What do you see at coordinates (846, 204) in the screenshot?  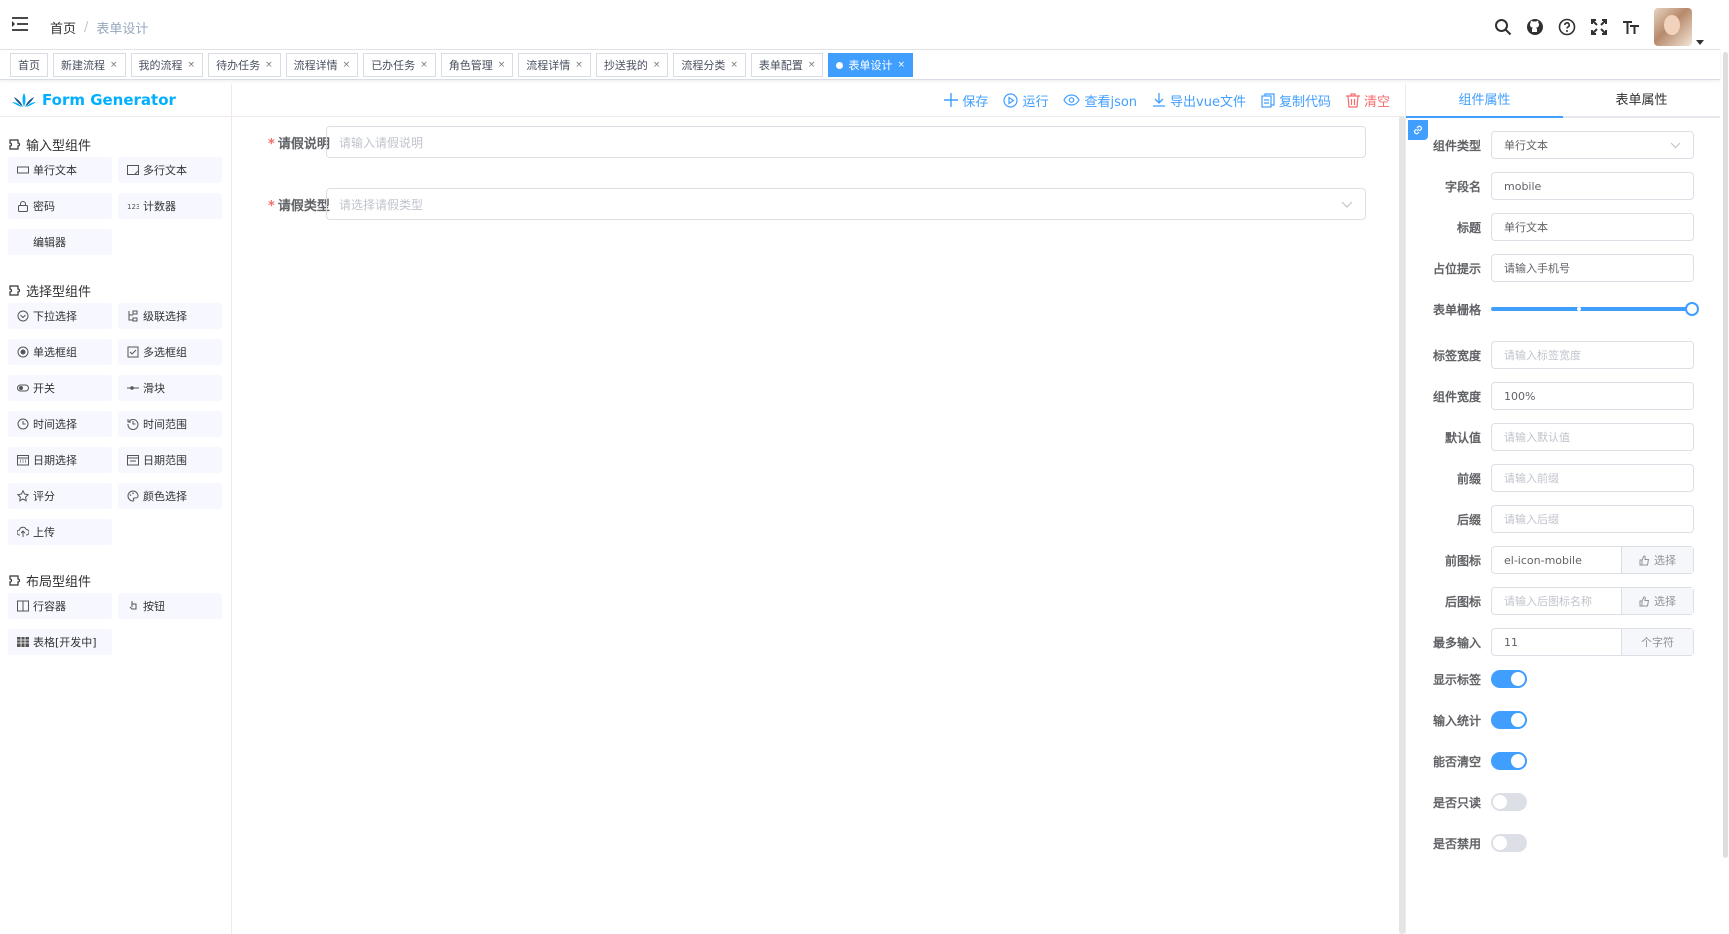 I see `leave-type-select: 请选择请假类型` at bounding box center [846, 204].